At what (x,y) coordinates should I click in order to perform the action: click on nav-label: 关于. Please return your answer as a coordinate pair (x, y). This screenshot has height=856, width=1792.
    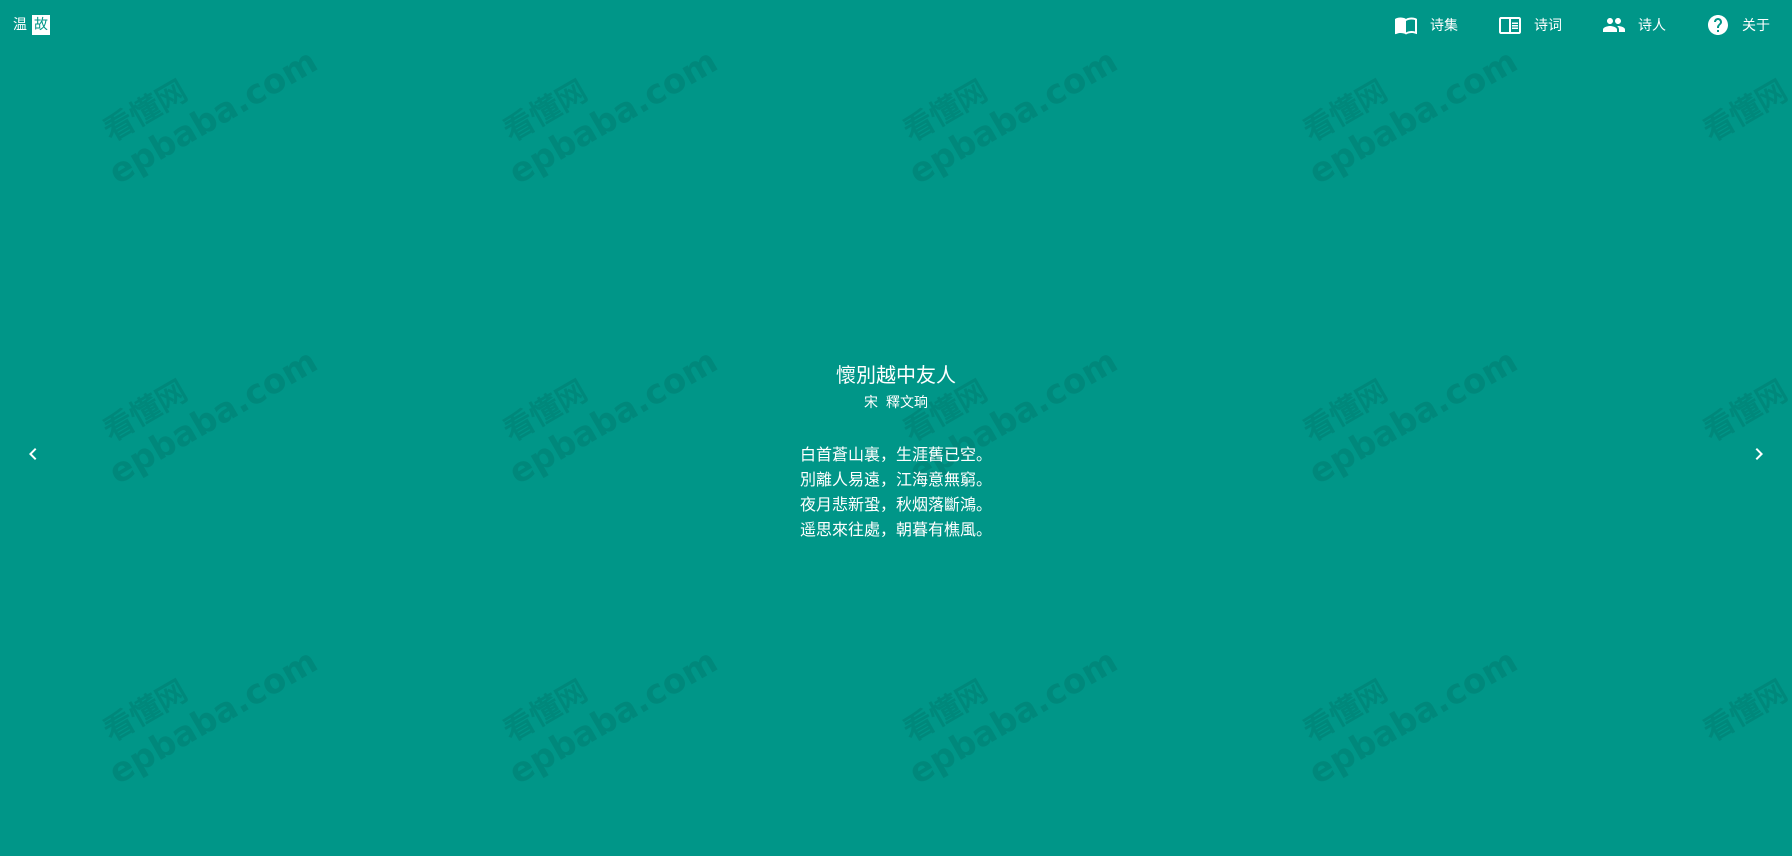
    Looking at the image, I should click on (1756, 26).